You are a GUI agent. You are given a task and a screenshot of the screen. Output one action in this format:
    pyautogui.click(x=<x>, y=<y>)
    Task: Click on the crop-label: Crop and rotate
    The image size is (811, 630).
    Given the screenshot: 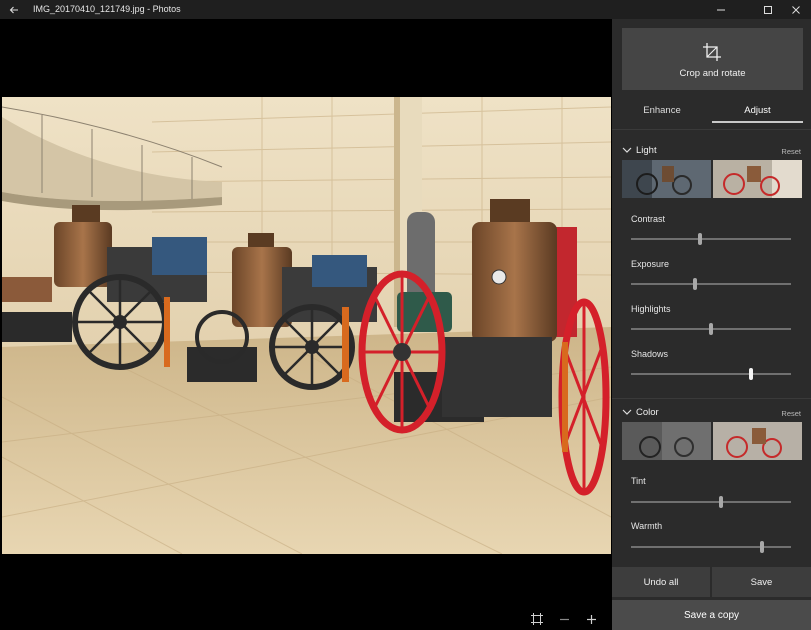 What is the action you would take?
    pyautogui.click(x=712, y=73)
    